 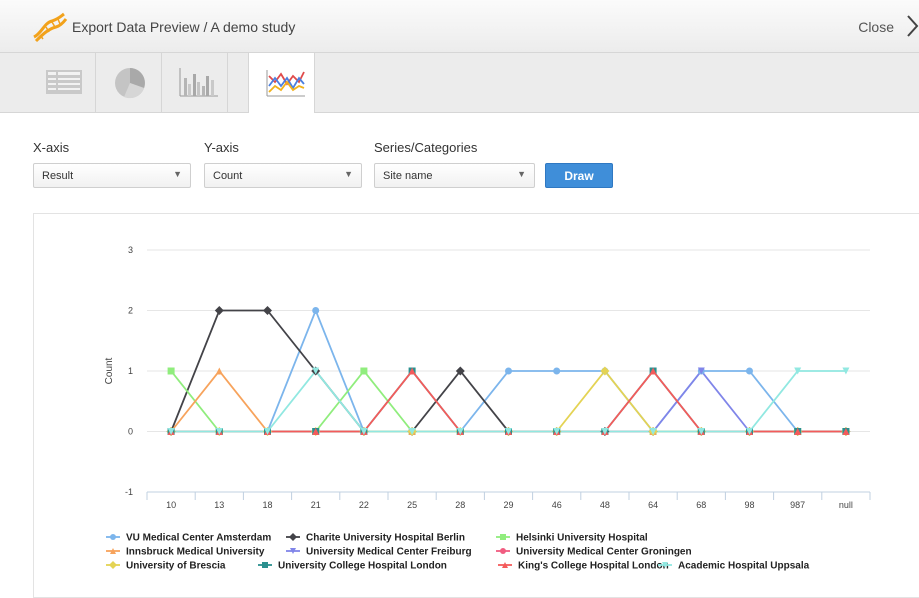 I want to click on legend-item: Charite University Hospital Berlin, so click(x=385, y=538).